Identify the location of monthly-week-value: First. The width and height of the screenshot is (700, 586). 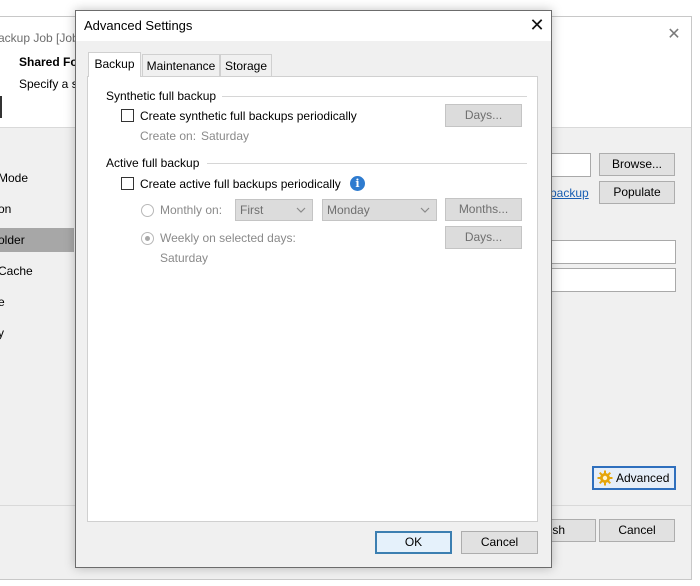
(252, 210).